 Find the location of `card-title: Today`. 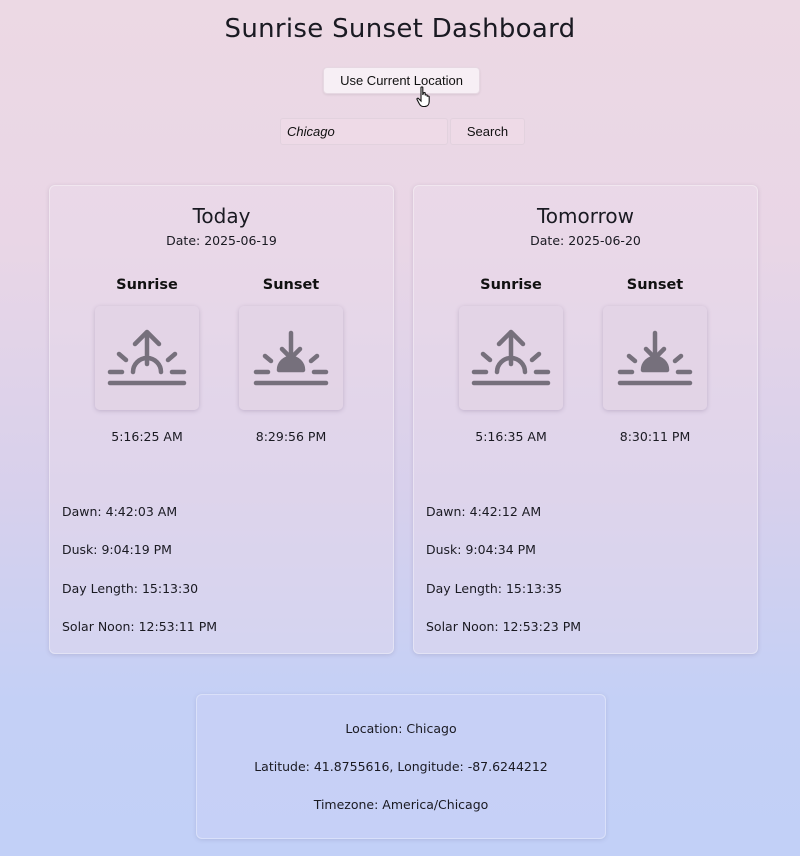

card-title: Today is located at coordinates (221, 216).